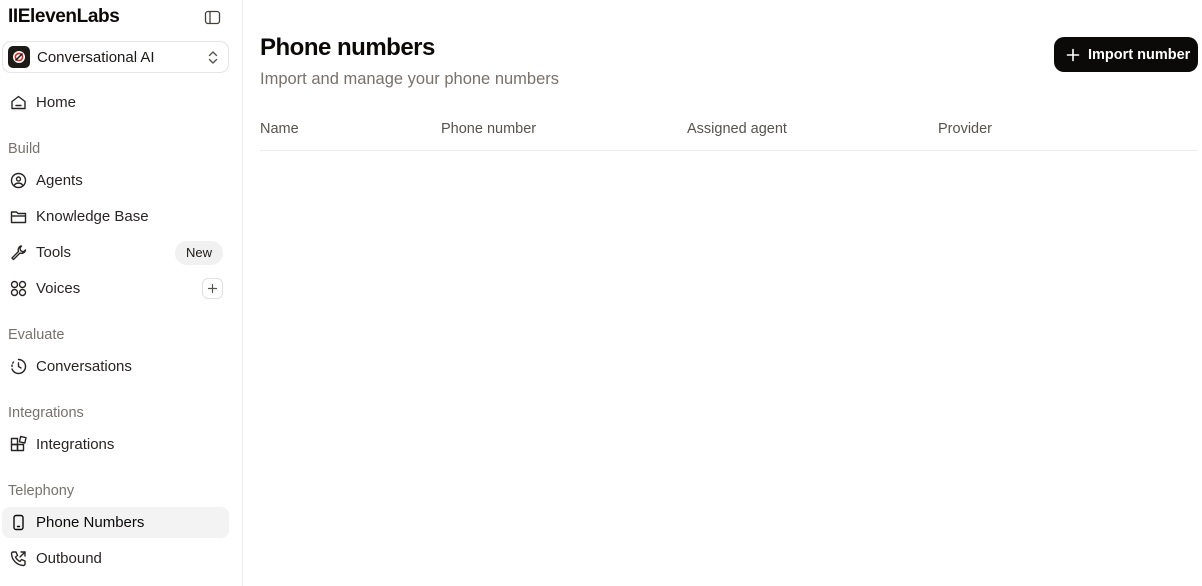 The image size is (1202, 586). Describe the element at coordinates (58, 288) in the screenshot. I see `sidebar-item-label: Voices` at that location.